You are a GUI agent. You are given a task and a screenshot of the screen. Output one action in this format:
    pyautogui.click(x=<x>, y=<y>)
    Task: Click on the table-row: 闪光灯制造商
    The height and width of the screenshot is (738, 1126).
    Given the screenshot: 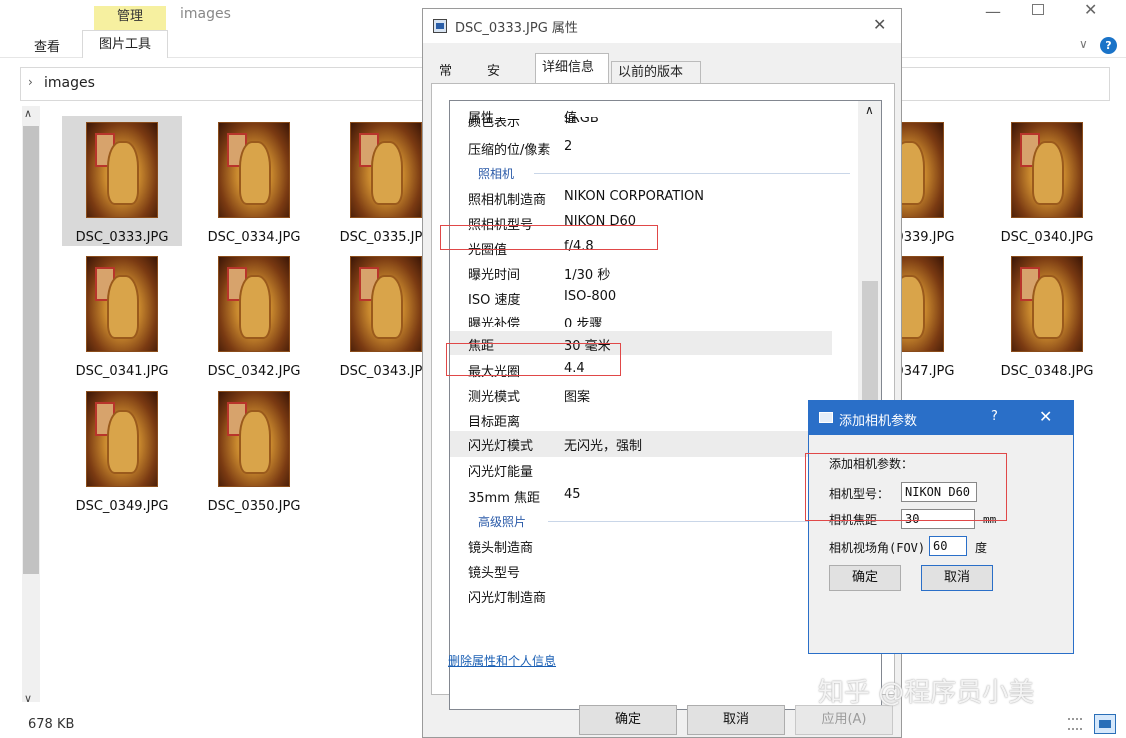 What is the action you would take?
    pyautogui.click(x=650, y=595)
    